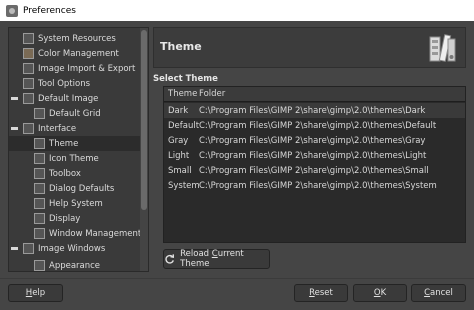 The width and height of the screenshot is (474, 310). What do you see at coordinates (169, 259) in the screenshot?
I see `reload-icon` at bounding box center [169, 259].